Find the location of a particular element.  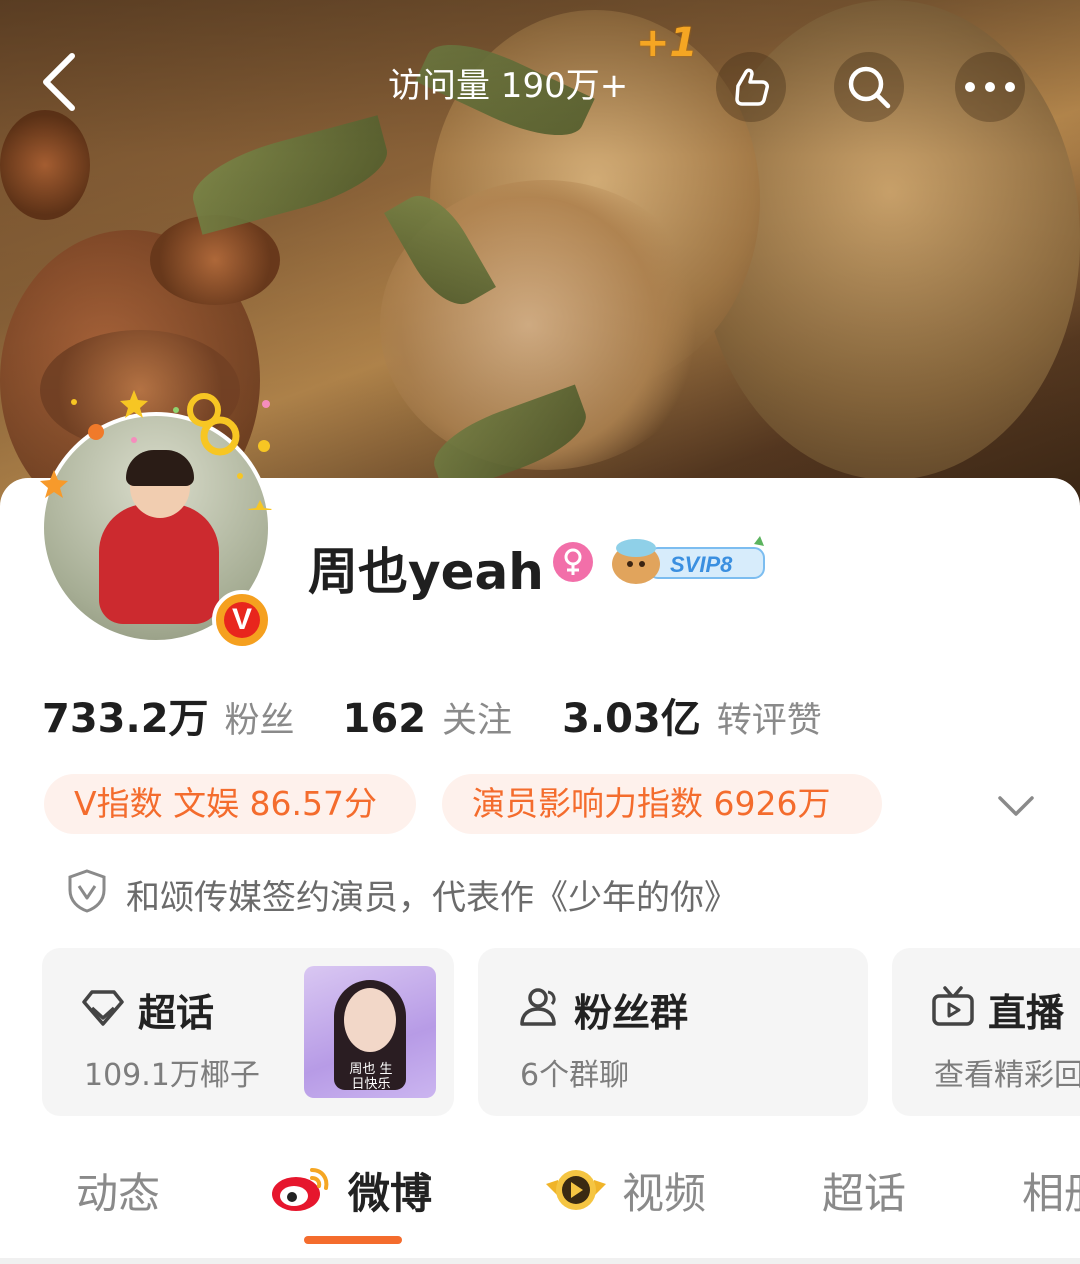

female-symbol-icon is located at coordinates (573, 561).